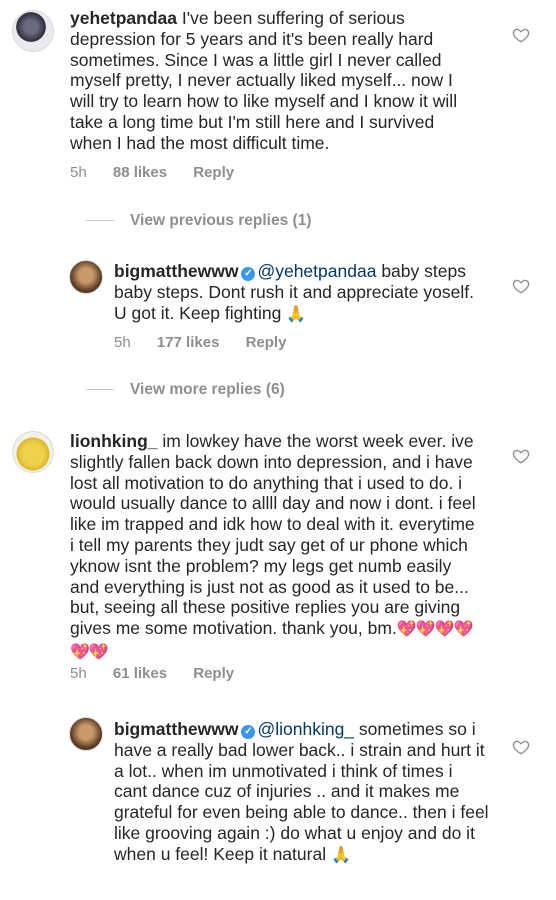 This screenshot has height=900, width=556. Describe the element at coordinates (220, 220) in the screenshot. I see `view-previous-label: View previous replies (1)` at that location.